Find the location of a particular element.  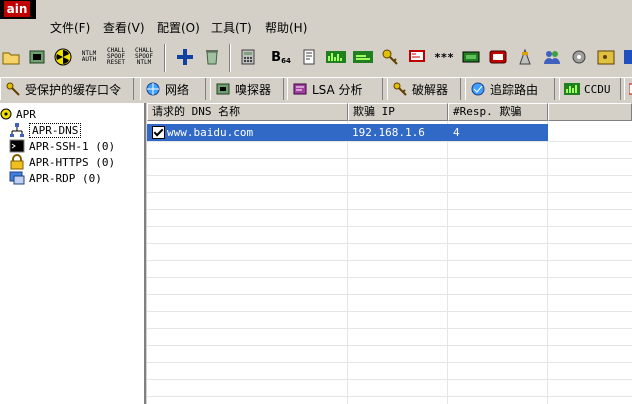

info-icon is located at coordinates (628, 57).